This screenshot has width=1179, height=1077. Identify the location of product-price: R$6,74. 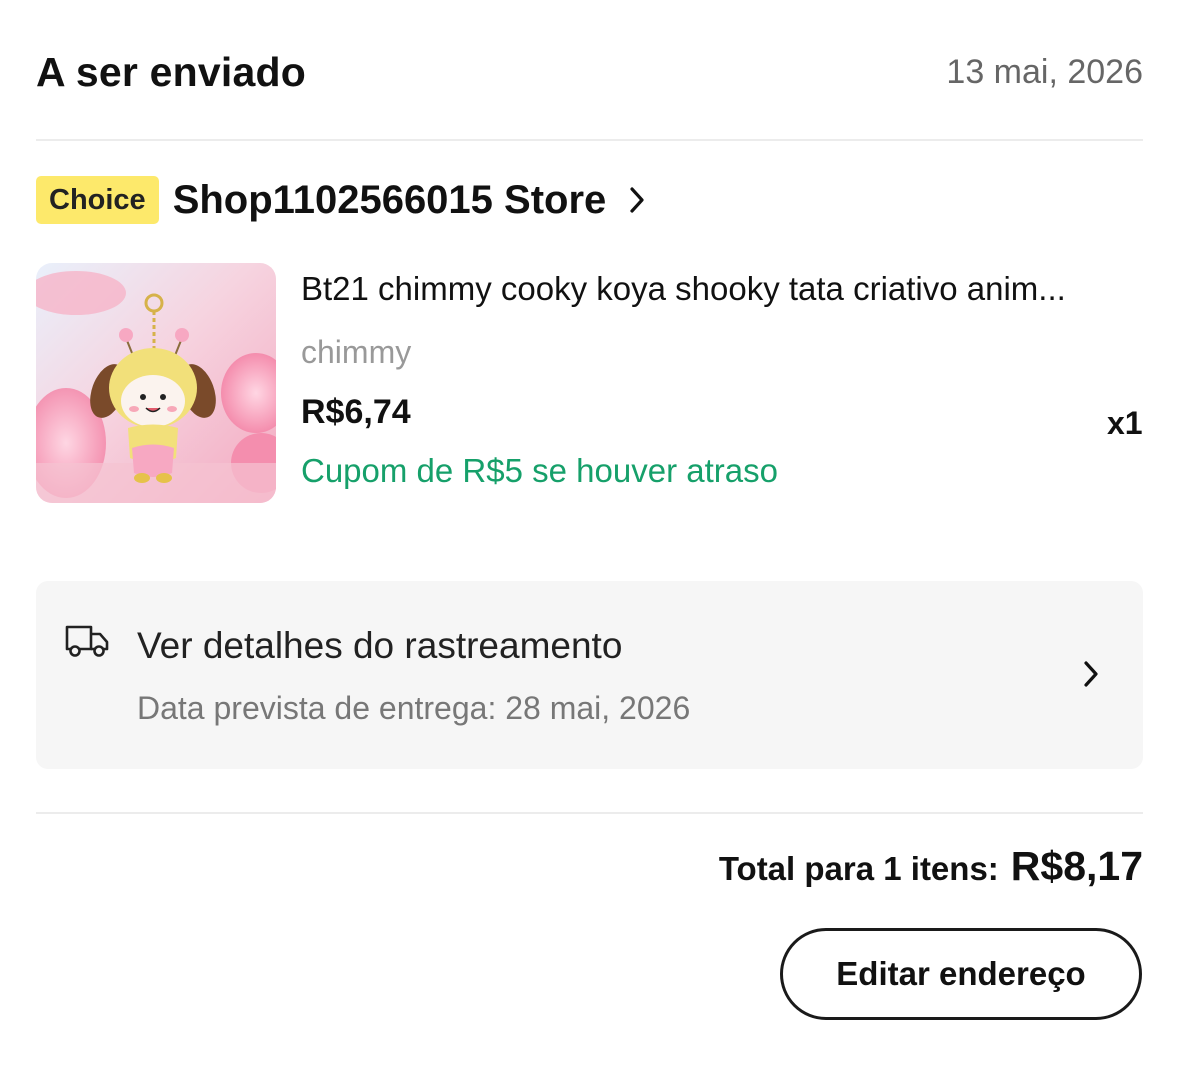
(356, 412).